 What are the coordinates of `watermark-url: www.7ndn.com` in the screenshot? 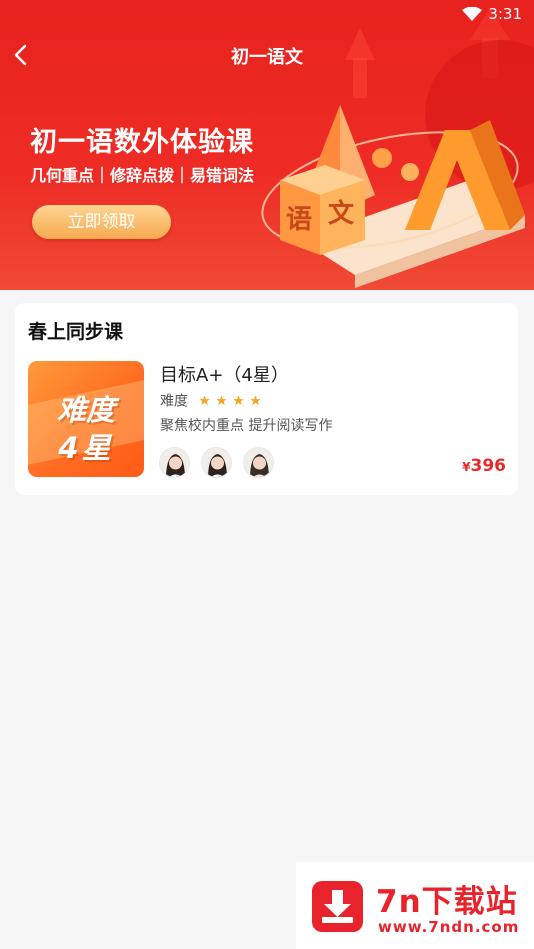 It's located at (449, 927).